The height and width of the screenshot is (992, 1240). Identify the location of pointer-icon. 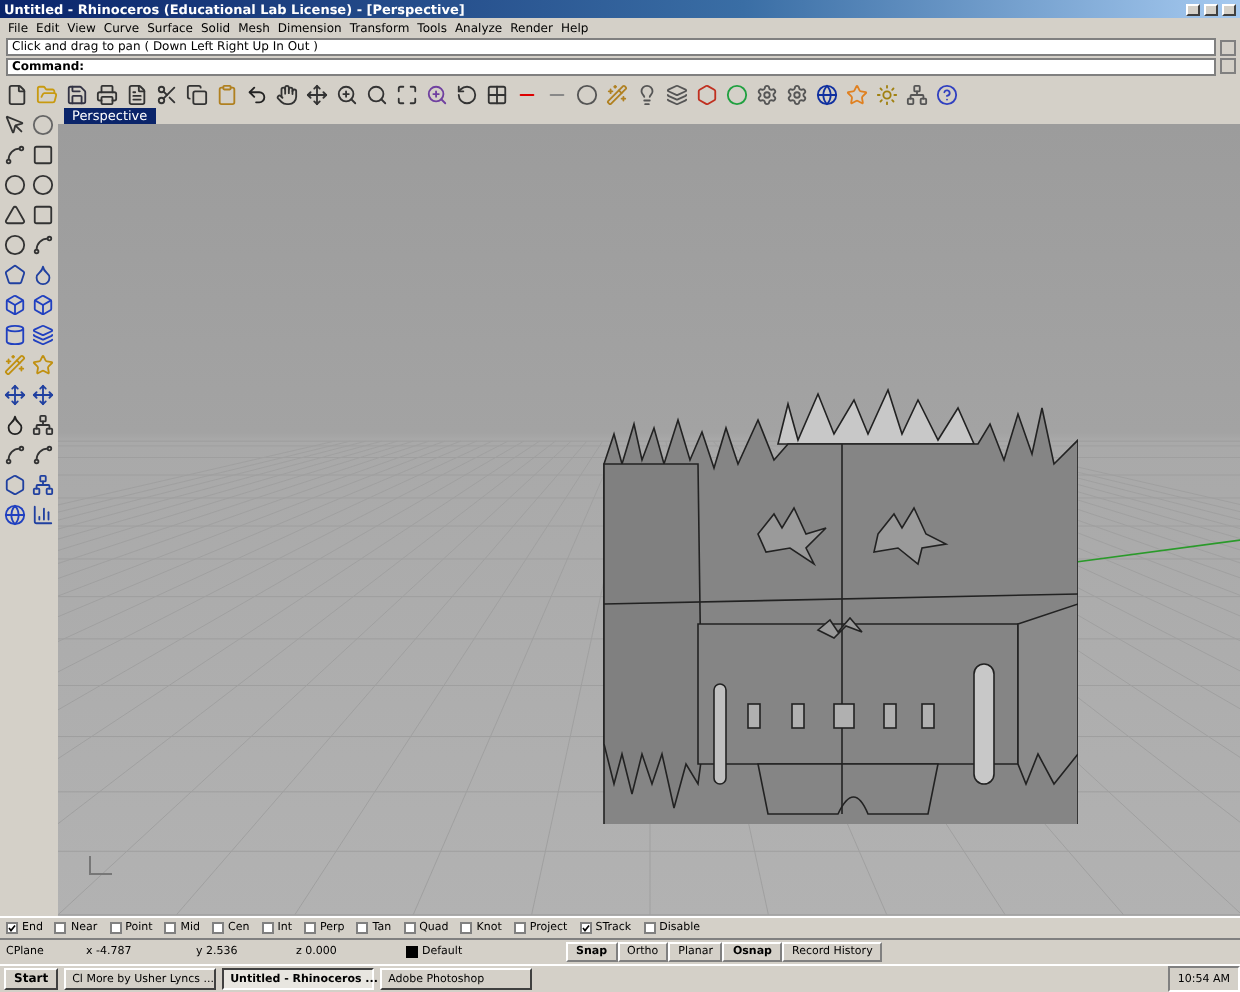
(15, 125).